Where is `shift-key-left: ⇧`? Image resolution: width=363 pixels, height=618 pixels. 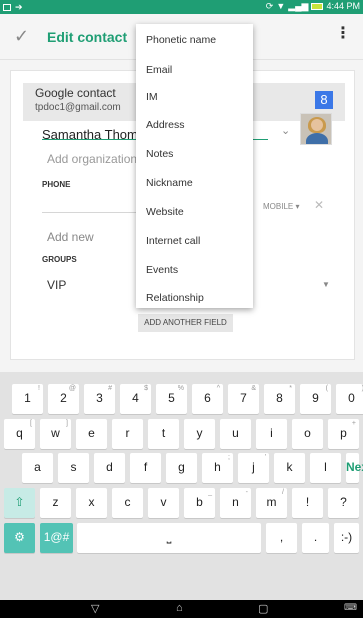
shift-key-left: ⇧ is located at coordinates (19, 503).